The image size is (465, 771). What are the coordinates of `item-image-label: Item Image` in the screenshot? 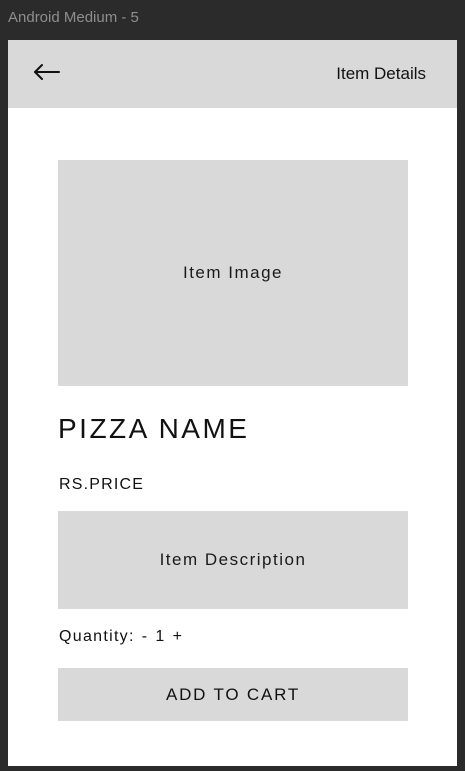 It's located at (233, 272).